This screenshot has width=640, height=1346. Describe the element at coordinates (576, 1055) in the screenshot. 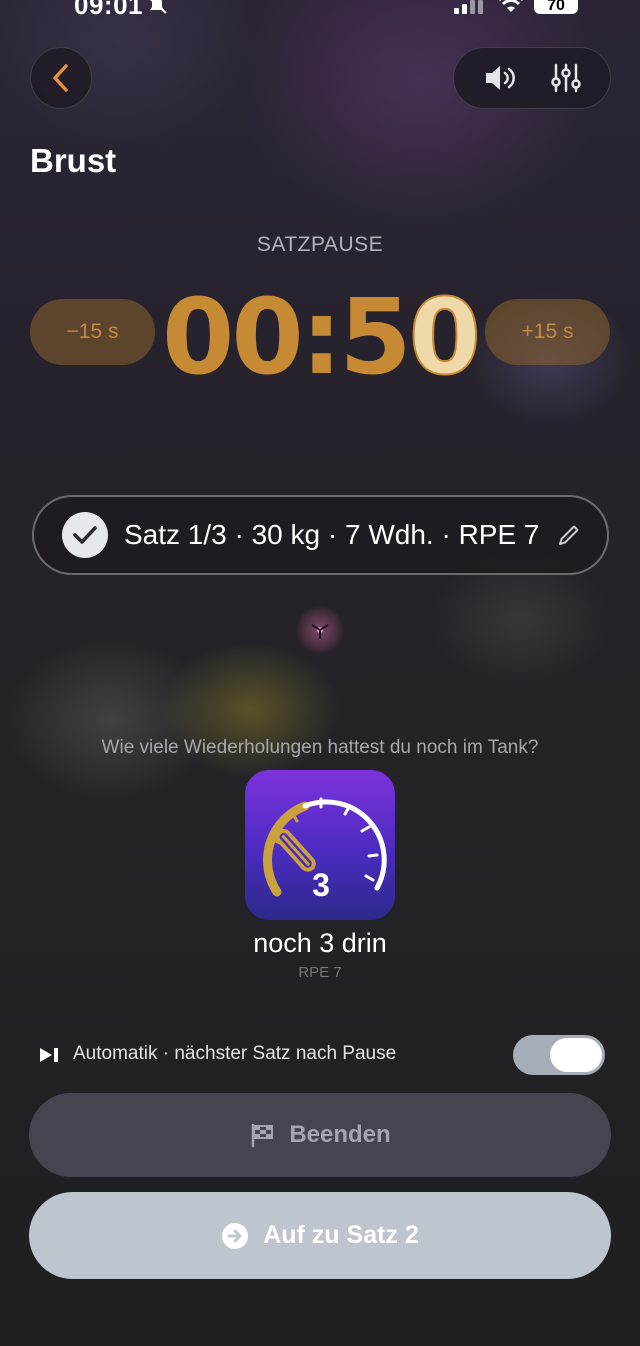

I see `toggle-knob` at that location.